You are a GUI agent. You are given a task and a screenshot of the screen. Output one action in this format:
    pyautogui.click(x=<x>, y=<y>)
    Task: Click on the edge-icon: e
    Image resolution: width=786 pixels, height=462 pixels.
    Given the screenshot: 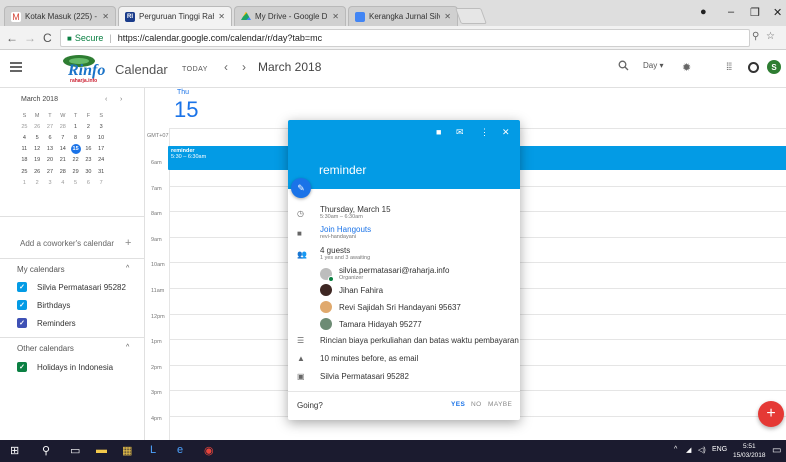 What is the action you would take?
    pyautogui.click(x=180, y=450)
    